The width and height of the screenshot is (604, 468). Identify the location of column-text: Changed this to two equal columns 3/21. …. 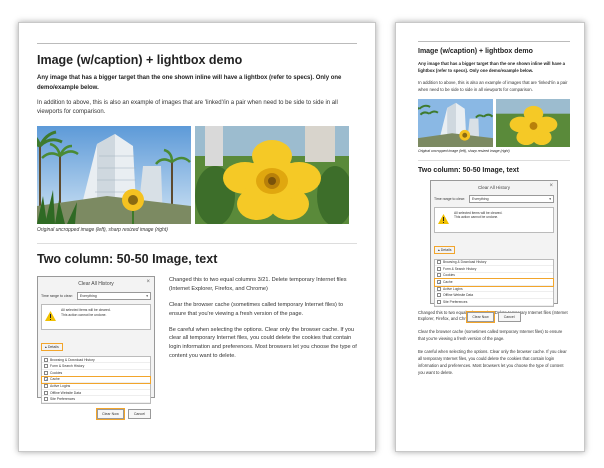
(263, 337).